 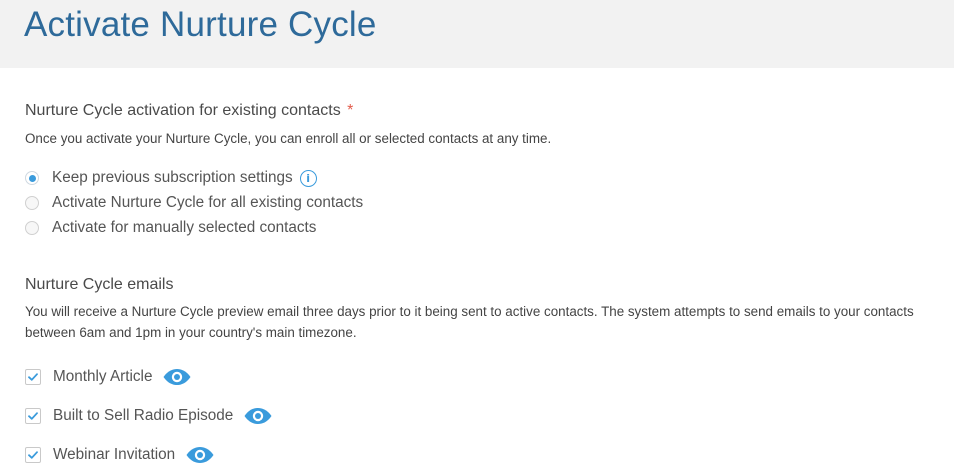 I want to click on page-header: Activate Nurture Cycle, so click(x=477, y=34).